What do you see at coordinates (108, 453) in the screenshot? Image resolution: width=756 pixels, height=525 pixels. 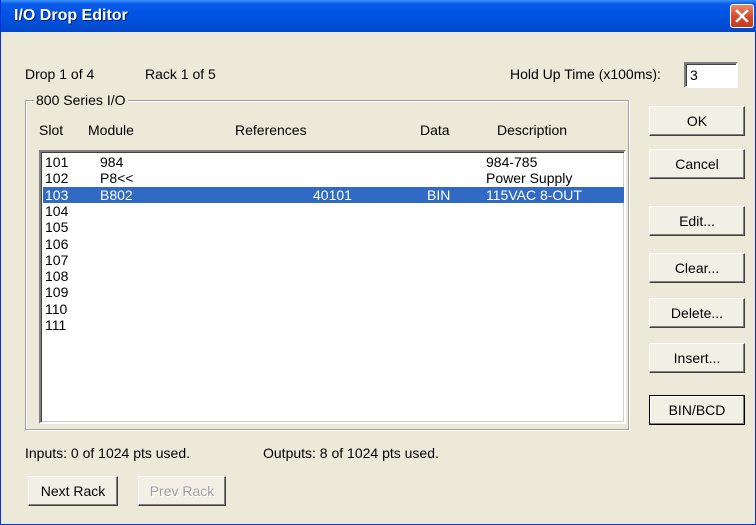 I see `inputs-usage: Inputs: 0 of 1024 pts used.` at bounding box center [108, 453].